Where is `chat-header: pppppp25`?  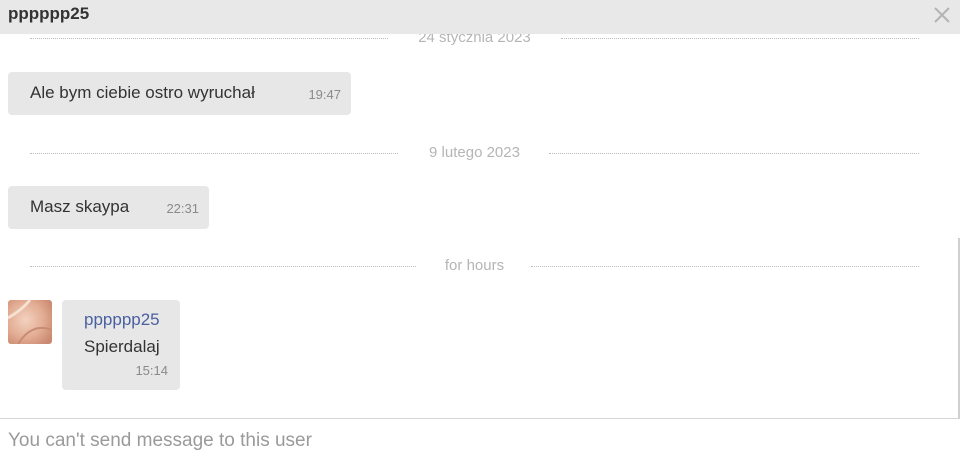 chat-header: pppppp25 is located at coordinates (480, 17).